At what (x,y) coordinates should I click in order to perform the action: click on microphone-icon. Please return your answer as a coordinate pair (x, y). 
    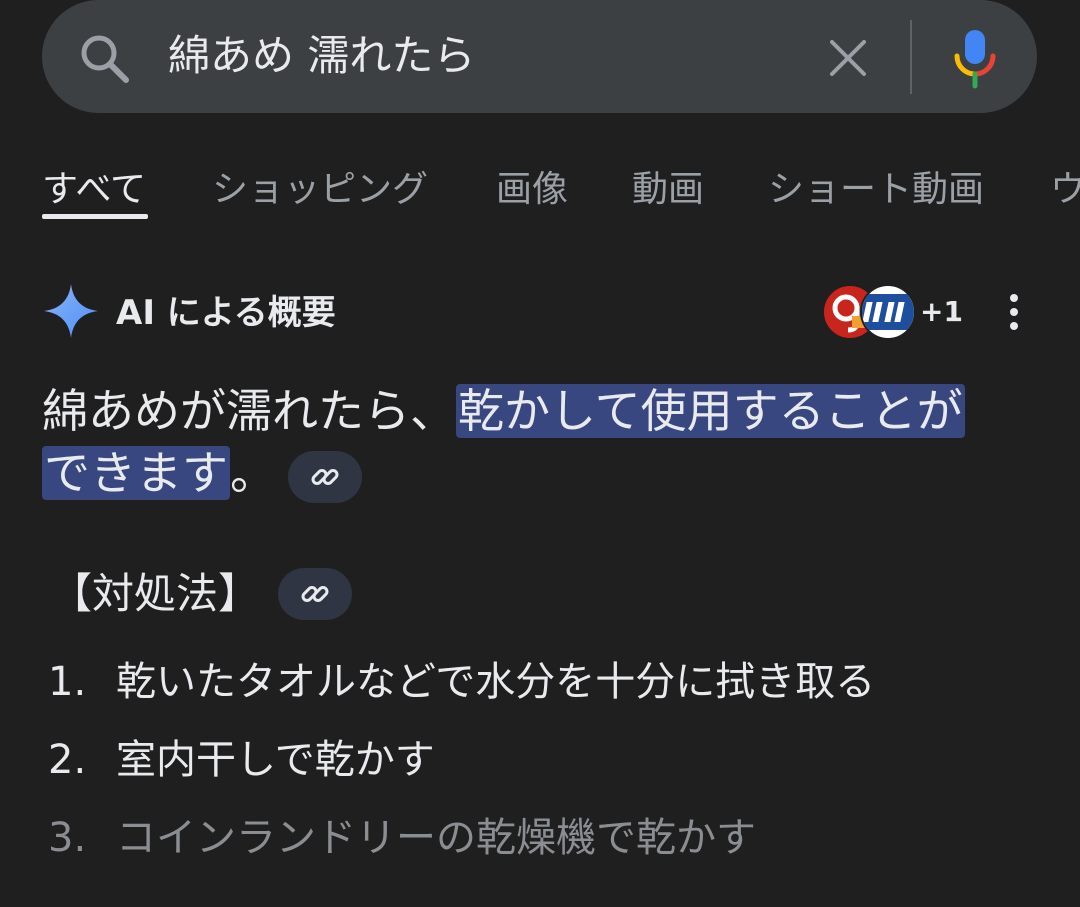
    Looking at the image, I should click on (975, 58).